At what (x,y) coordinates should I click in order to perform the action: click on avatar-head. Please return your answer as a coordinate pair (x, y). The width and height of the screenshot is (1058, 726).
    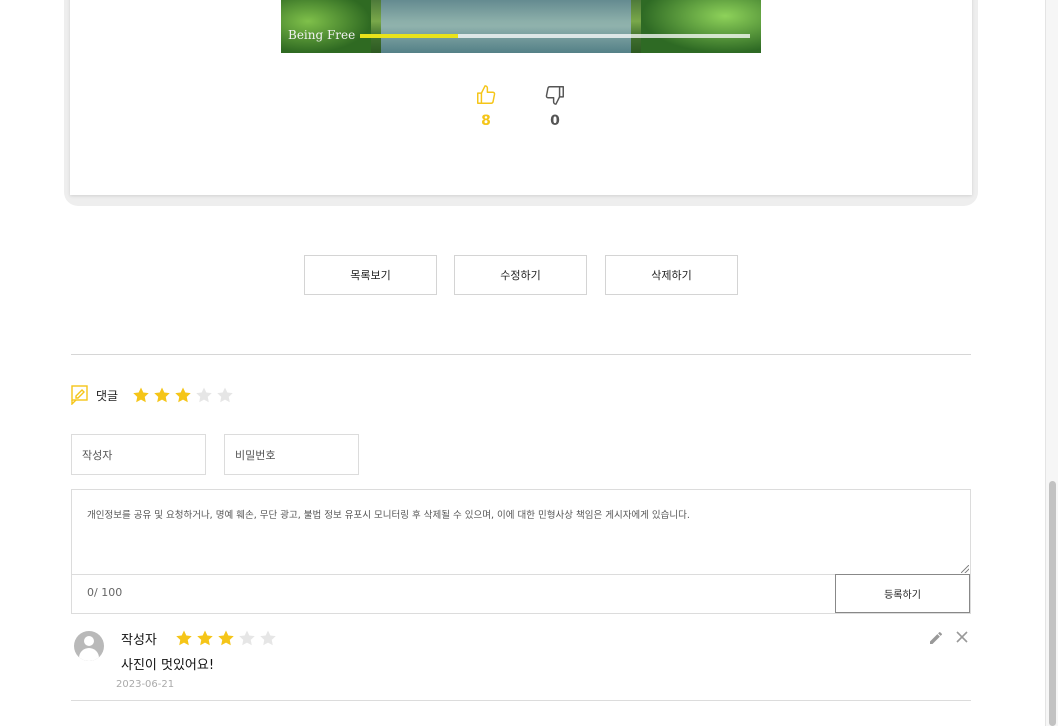
    Looking at the image, I should click on (89, 641).